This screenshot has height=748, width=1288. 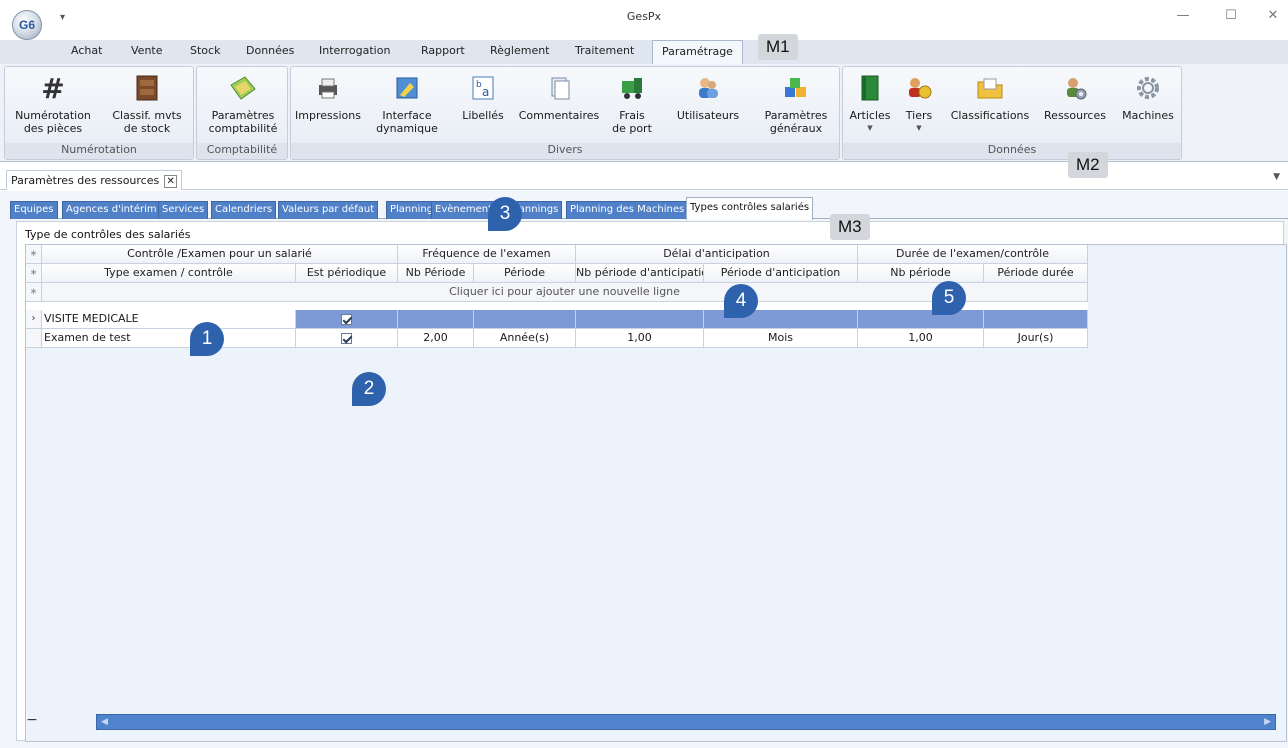 I want to click on frais-de-port-button: Frais de port, so click(x=632, y=102).